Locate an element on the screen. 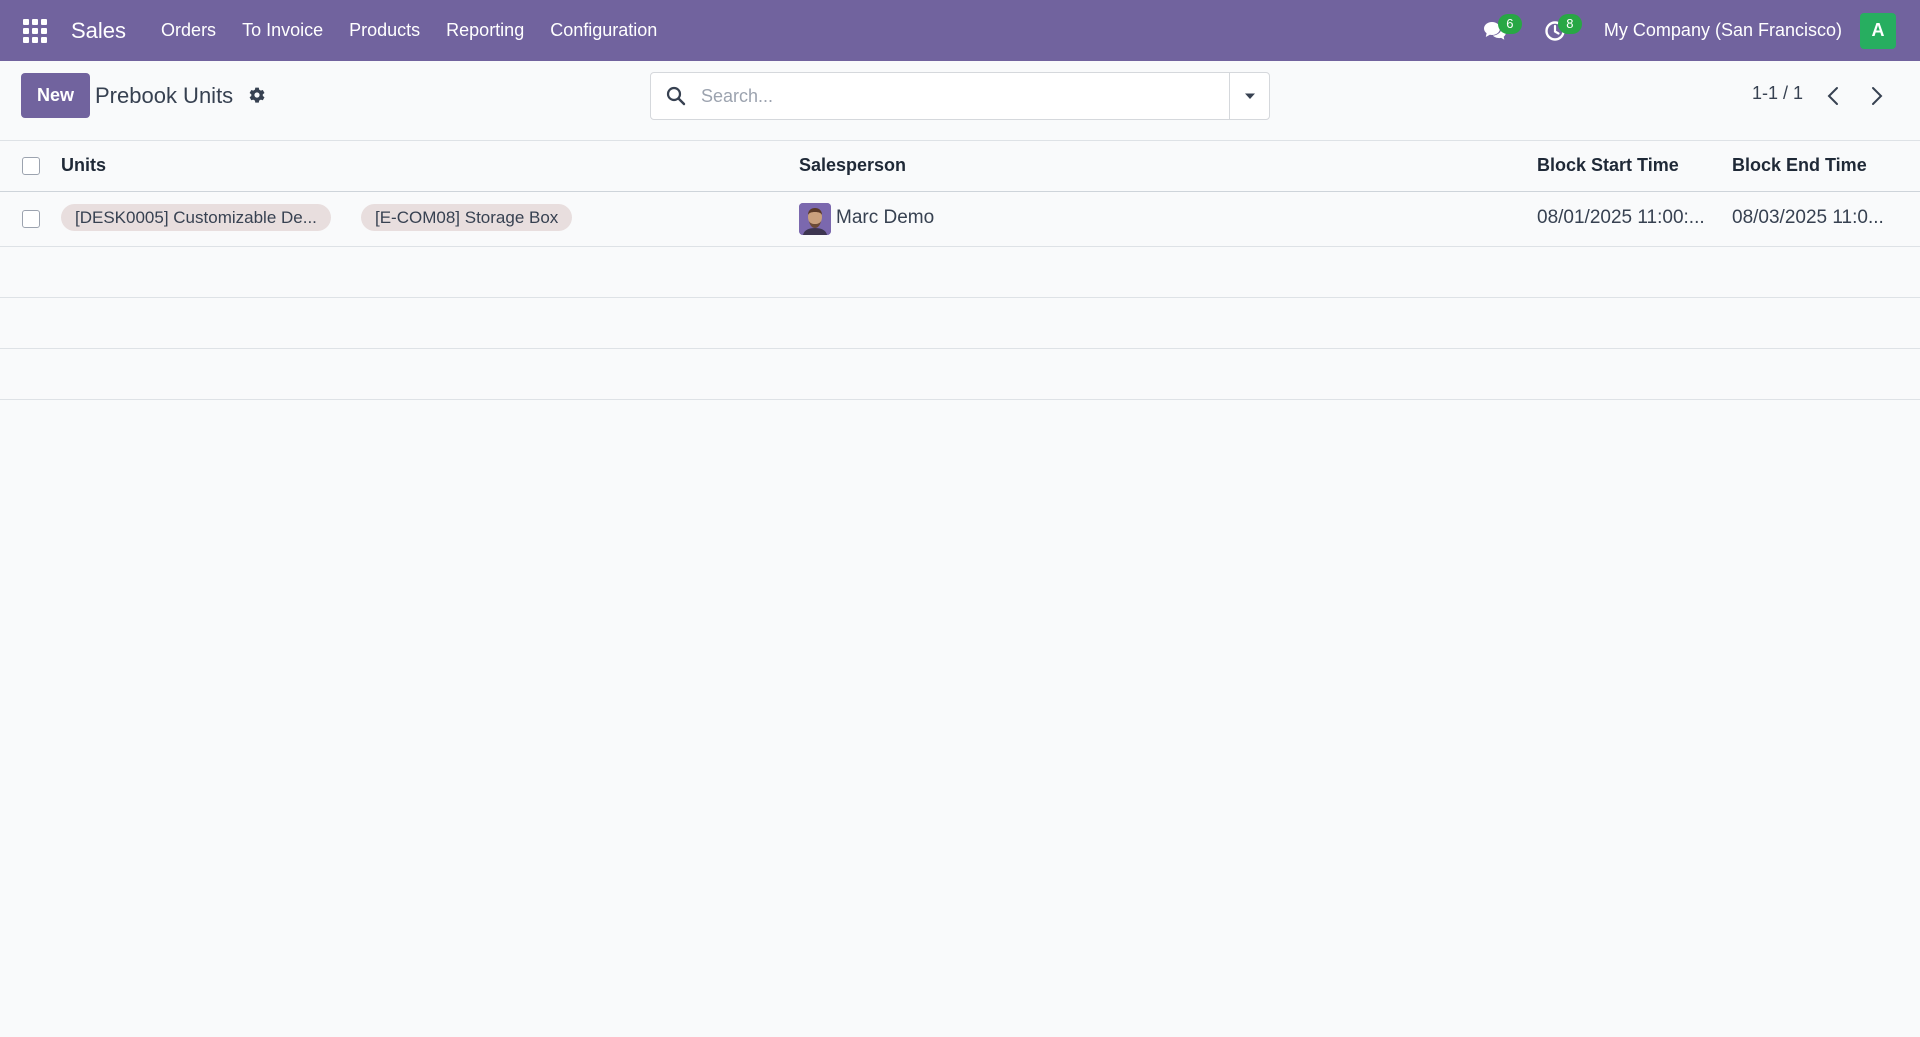  pager-next-button is located at coordinates (1877, 96).